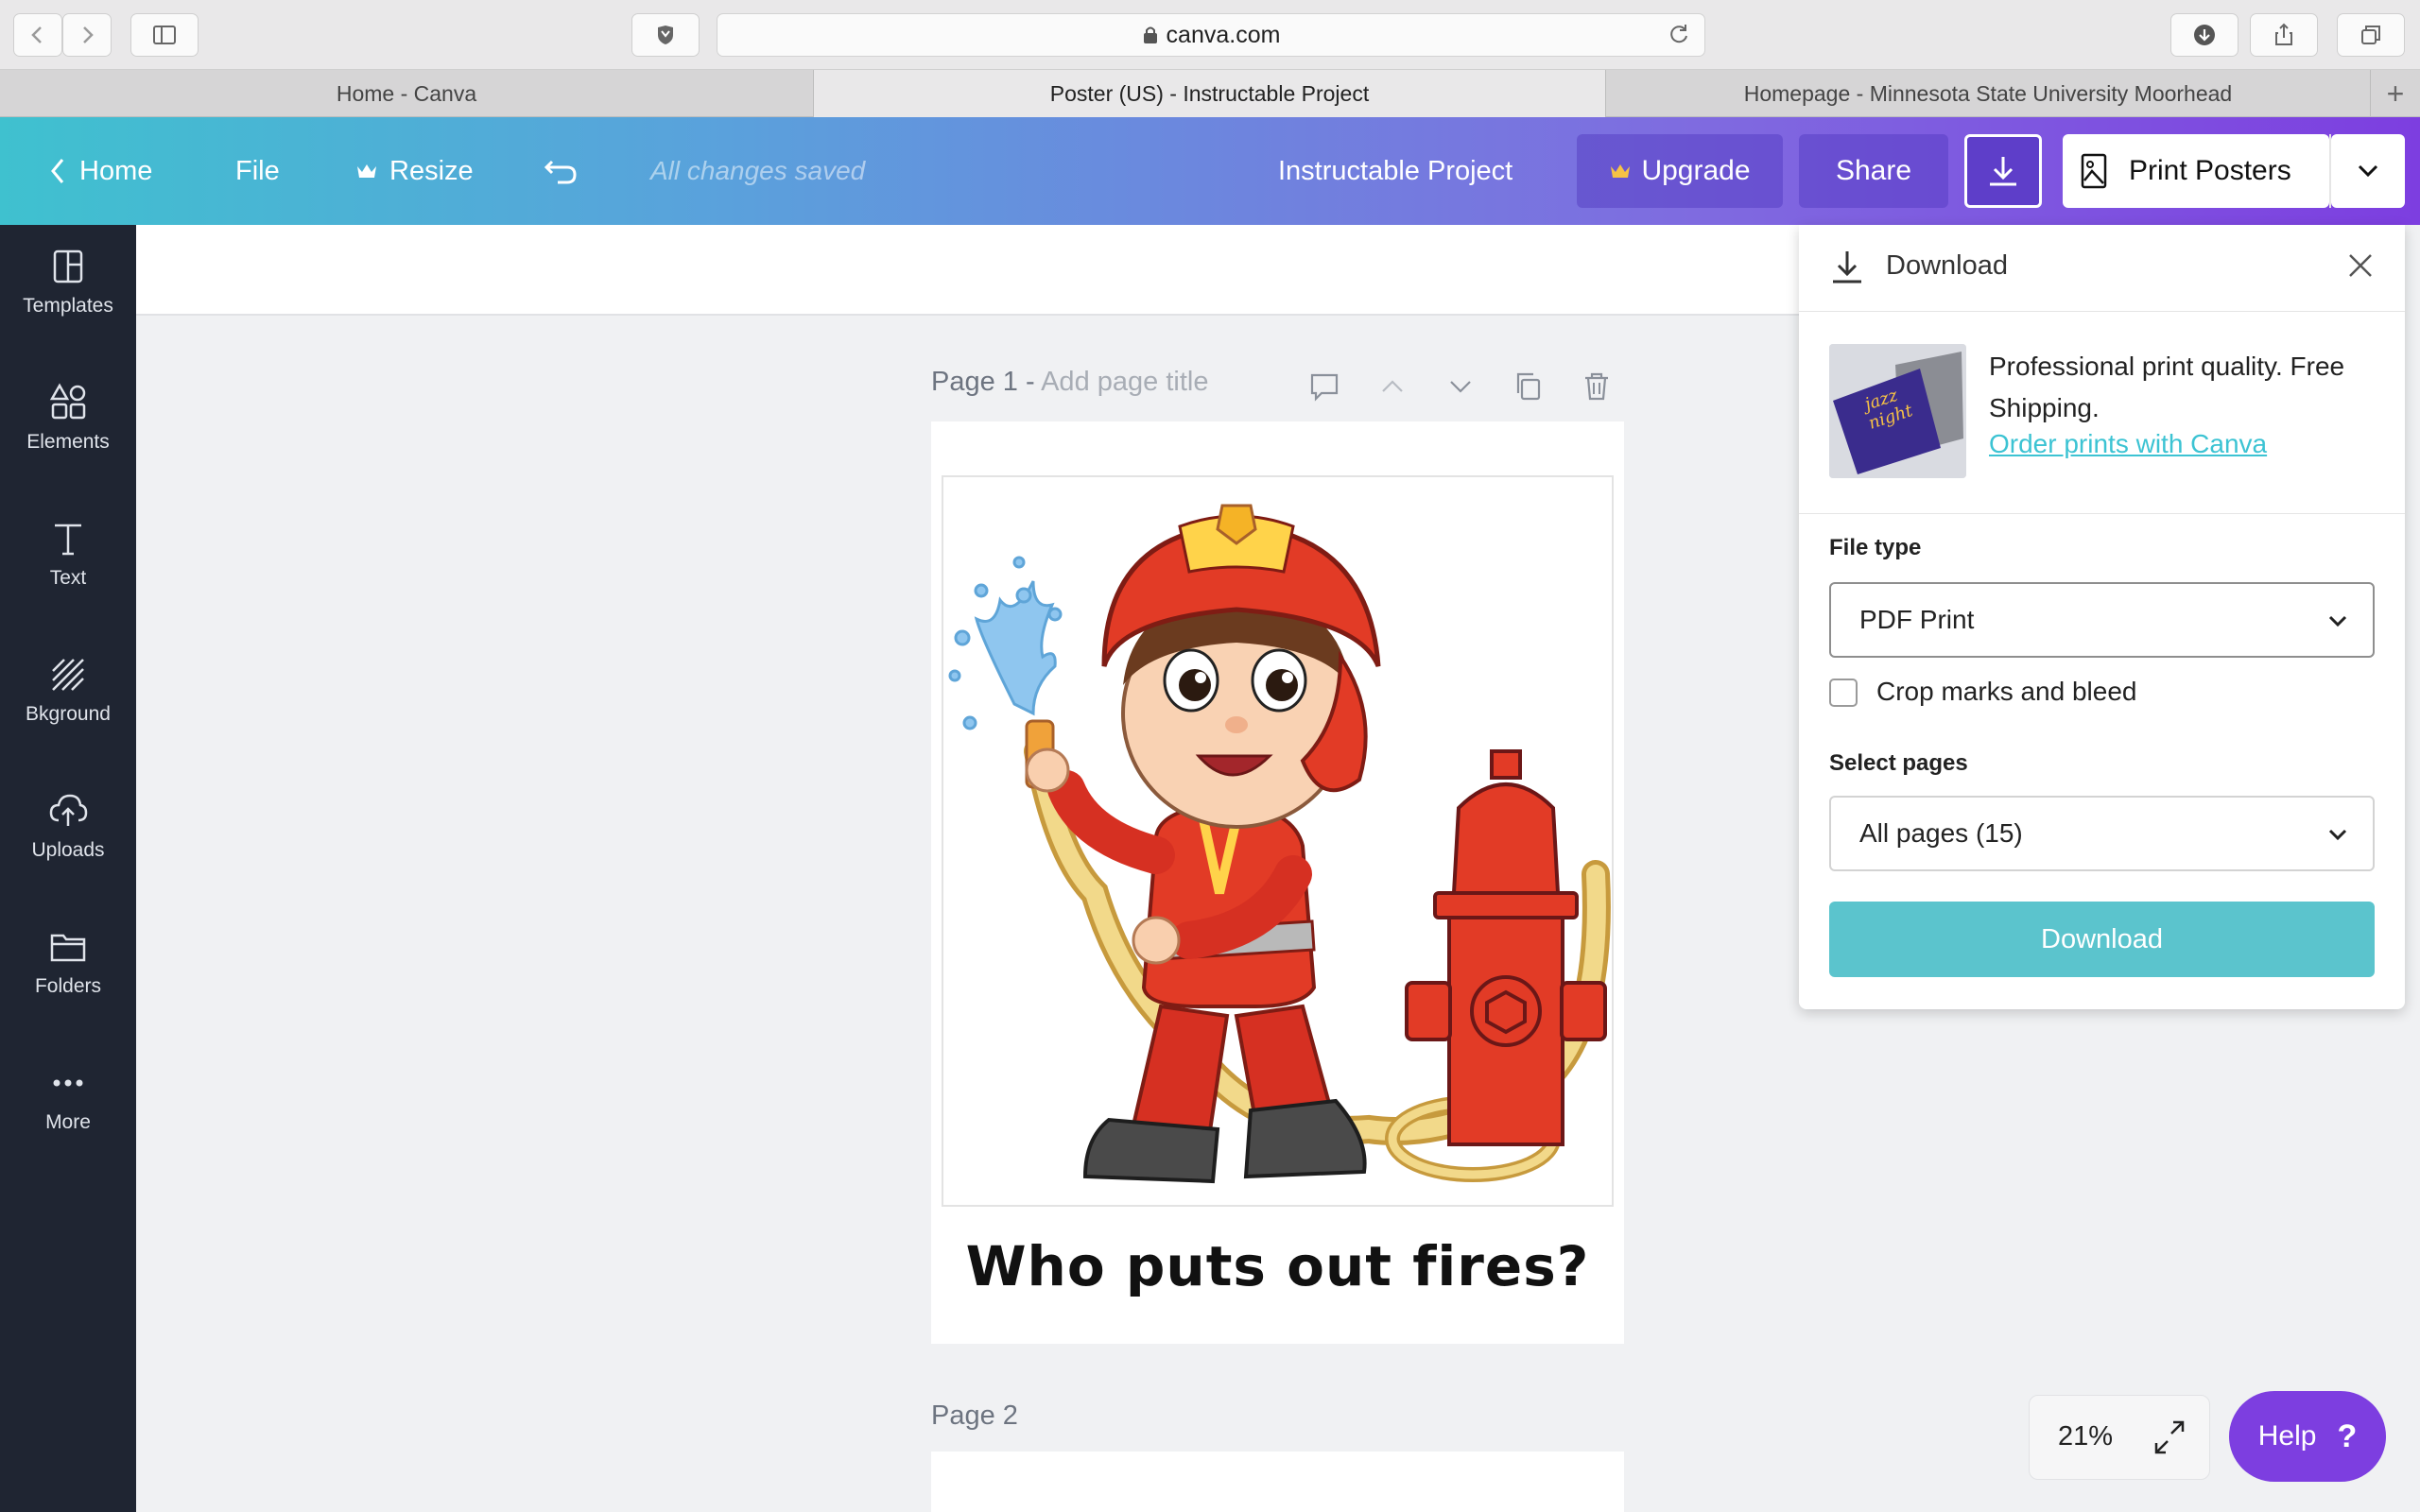 The width and height of the screenshot is (2420, 1512). What do you see at coordinates (68, 1122) in the screenshot?
I see `sidebar-item-label: More` at bounding box center [68, 1122].